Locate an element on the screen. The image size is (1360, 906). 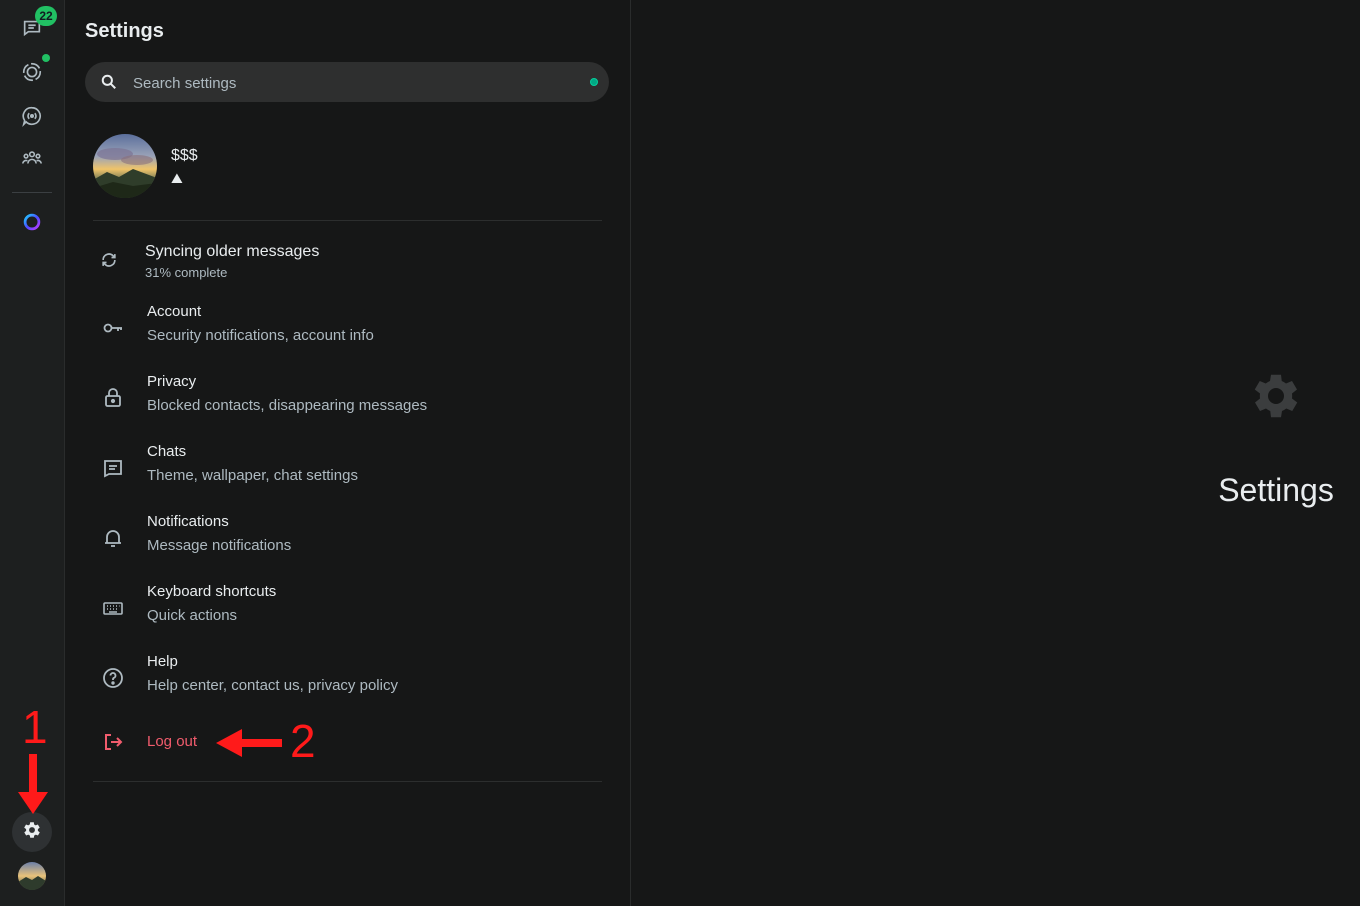
search-icon is located at coordinates (109, 82).